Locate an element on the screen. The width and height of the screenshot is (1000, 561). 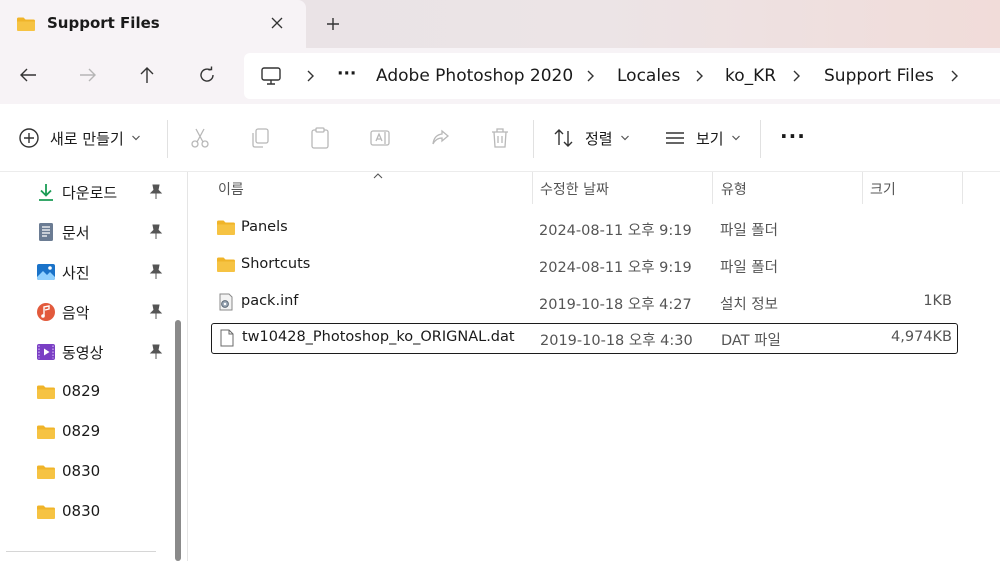
sidebar-item-label: 동영상 is located at coordinates (83, 353).